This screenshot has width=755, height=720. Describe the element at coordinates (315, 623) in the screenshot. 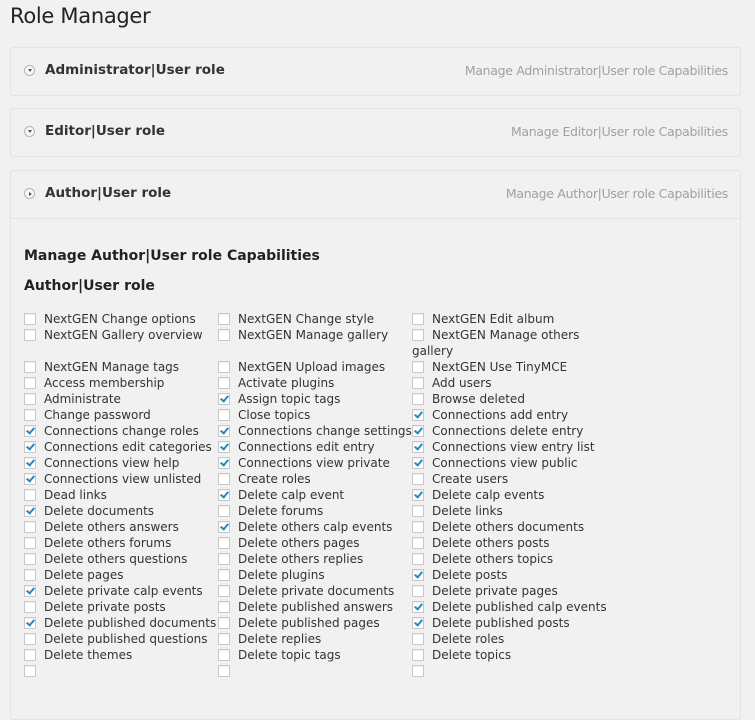

I see `capability-item: Delete published pages` at that location.